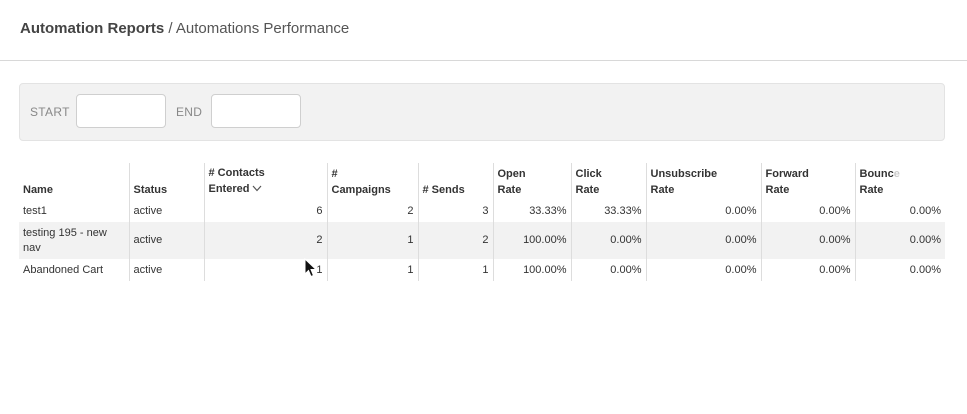 This screenshot has width=967, height=414. I want to click on breadcrumb-current: Automations Performance, so click(262, 28).